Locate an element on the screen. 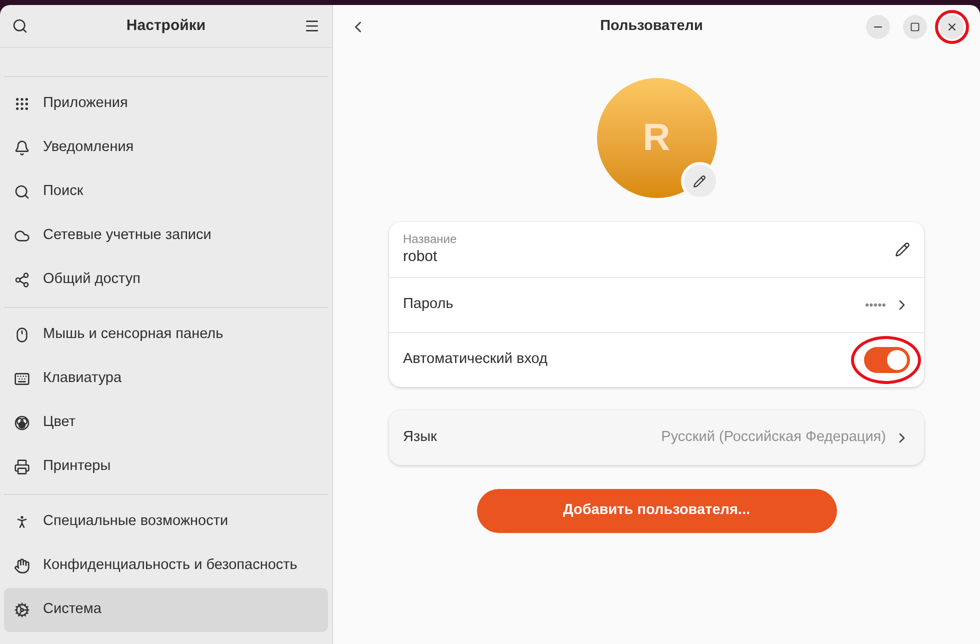 The image size is (980, 644). printer-icon is located at coordinates (22, 467).